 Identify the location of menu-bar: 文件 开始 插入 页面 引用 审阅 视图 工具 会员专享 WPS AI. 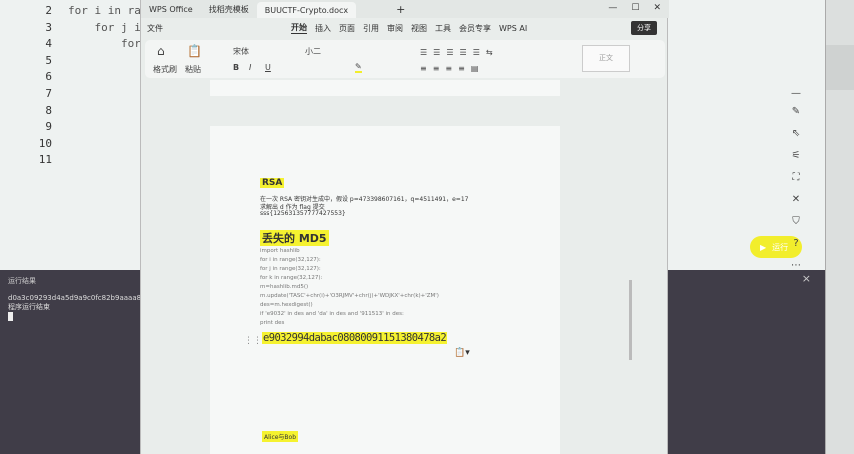
(405, 28).